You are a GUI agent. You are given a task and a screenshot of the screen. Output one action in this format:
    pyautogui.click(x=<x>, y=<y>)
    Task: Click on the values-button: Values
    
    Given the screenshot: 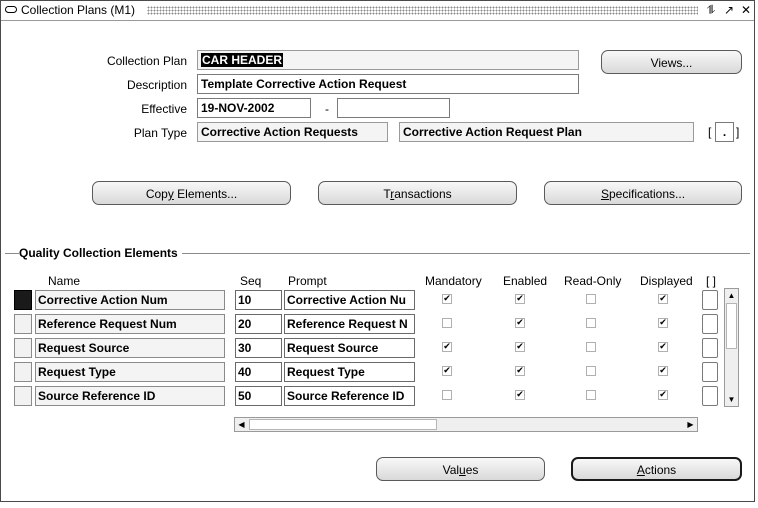 What is the action you would take?
    pyautogui.click(x=460, y=469)
    